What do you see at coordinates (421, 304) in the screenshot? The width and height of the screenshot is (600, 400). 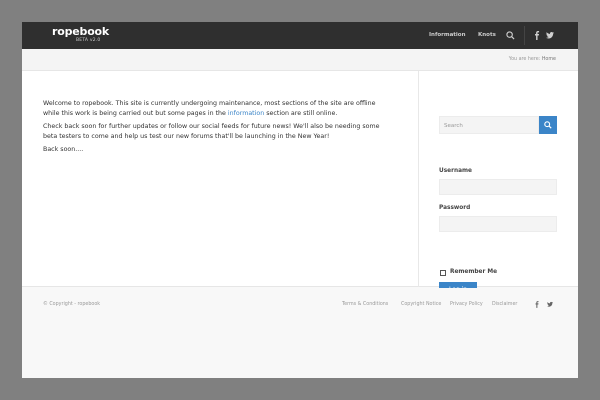 I see `footer-link-copyright-notice: Copyright Notice` at bounding box center [421, 304].